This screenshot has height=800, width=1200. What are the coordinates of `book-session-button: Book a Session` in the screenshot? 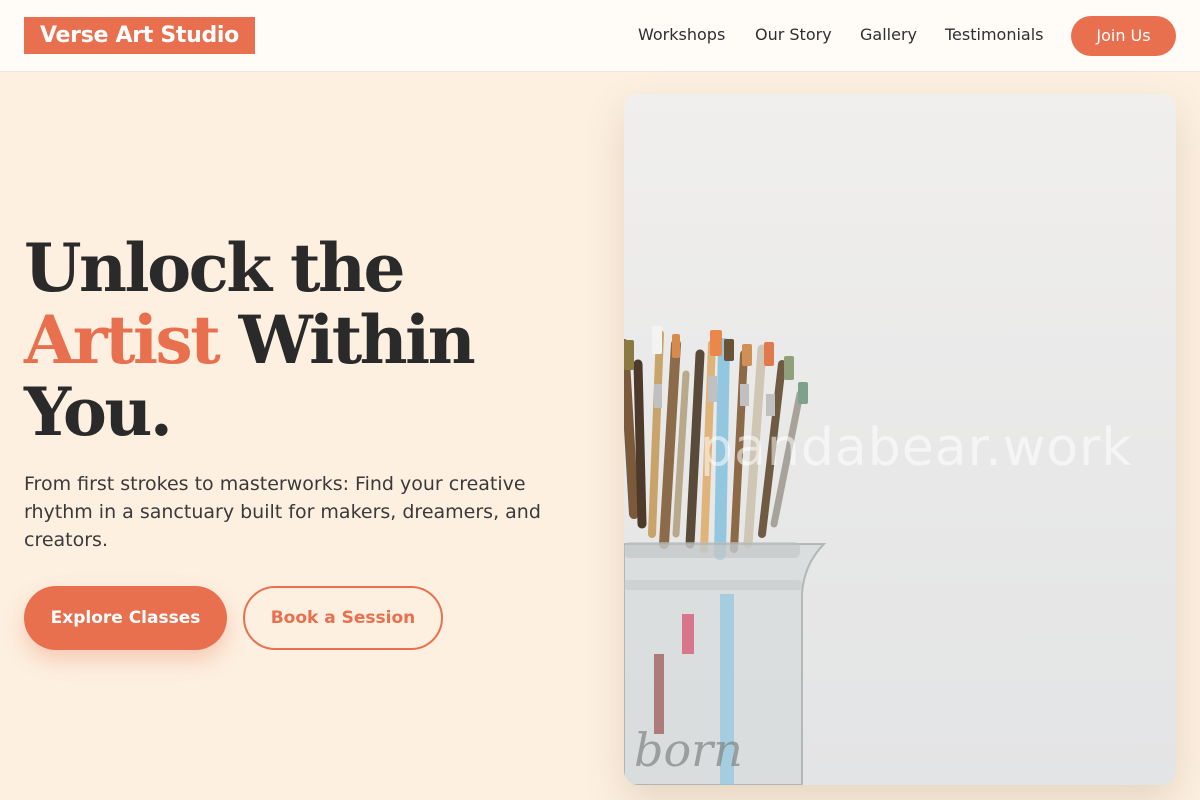 It's located at (343, 618).